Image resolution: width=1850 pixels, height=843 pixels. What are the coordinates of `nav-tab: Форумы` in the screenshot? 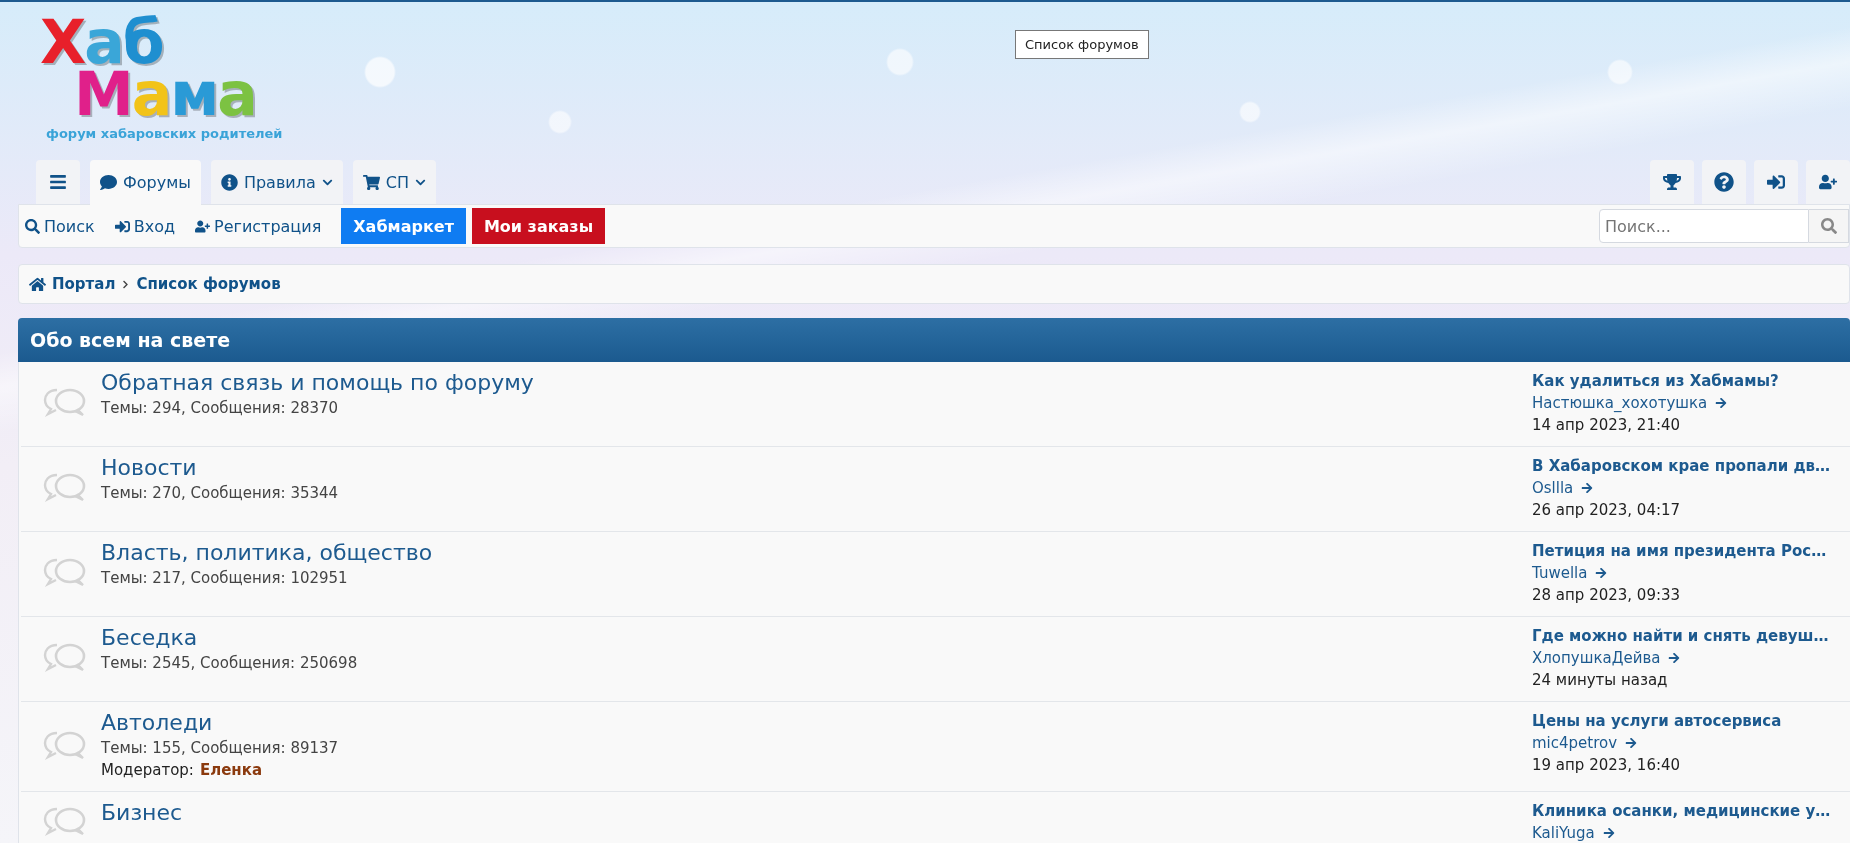 It's located at (145, 182).